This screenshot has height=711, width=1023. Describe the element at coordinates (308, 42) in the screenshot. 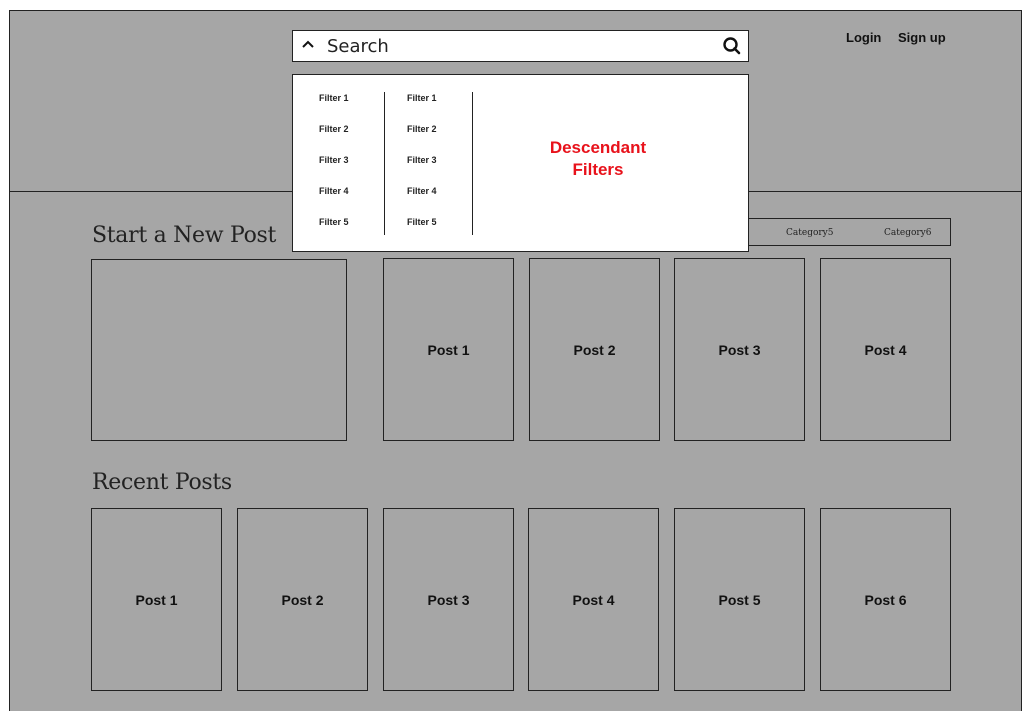

I see `chevron-up-icon` at that location.